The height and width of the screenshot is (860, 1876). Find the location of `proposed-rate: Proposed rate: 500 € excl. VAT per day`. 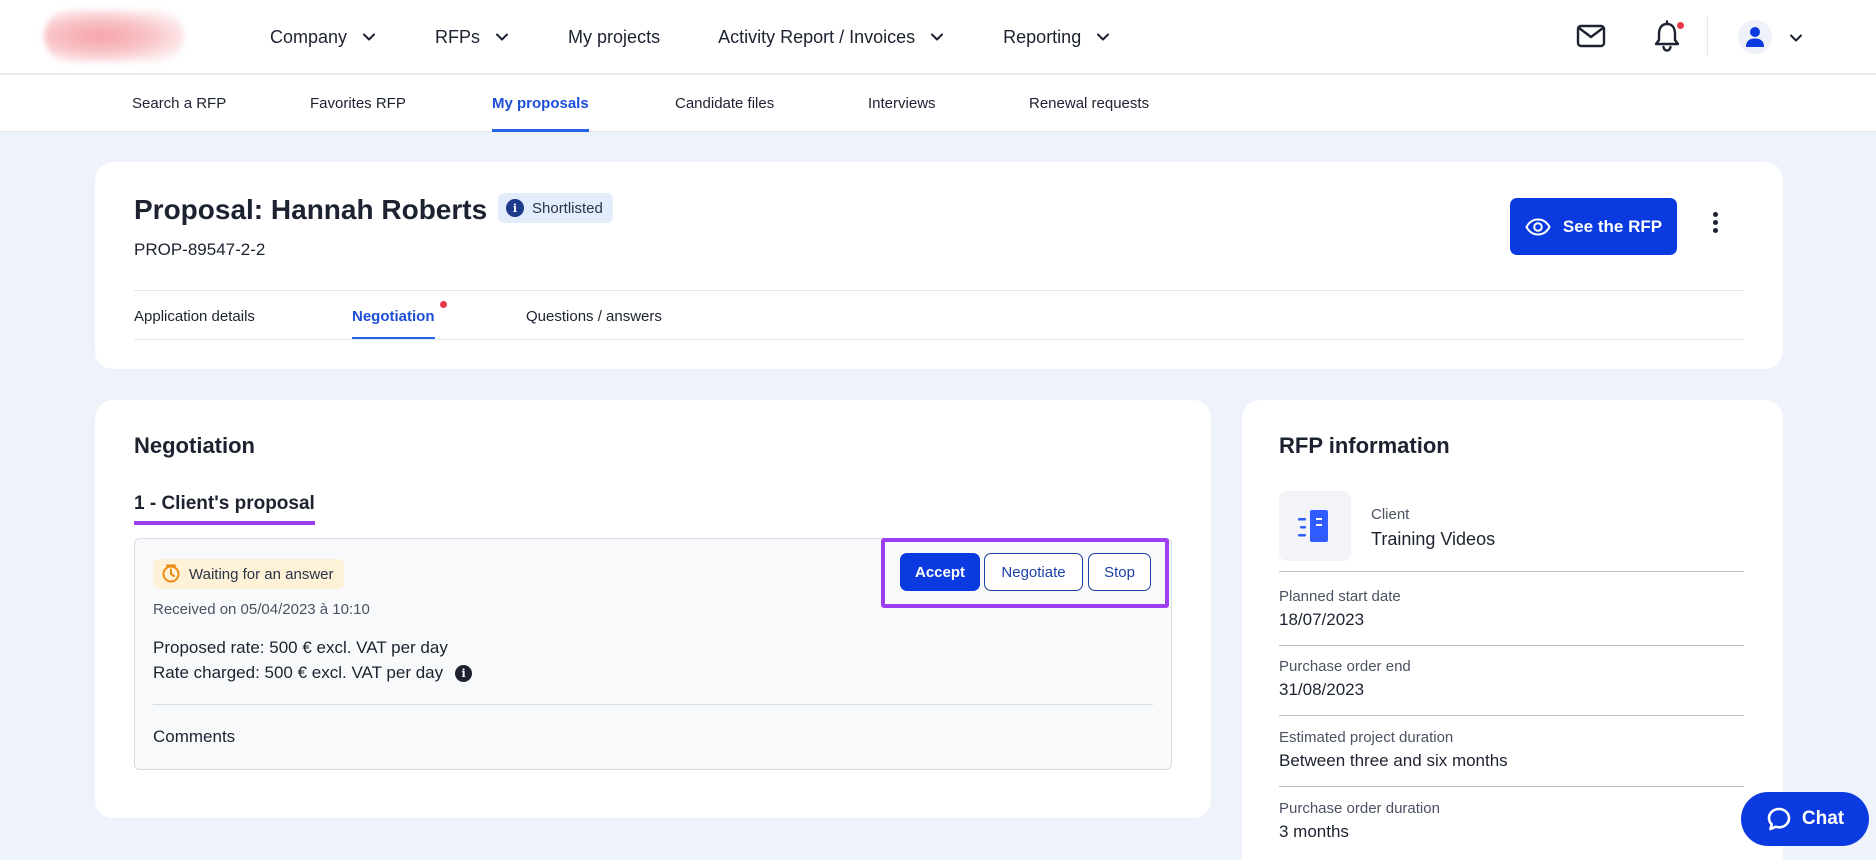

proposed-rate: Proposed rate: 500 € excl. VAT per day is located at coordinates (300, 648).